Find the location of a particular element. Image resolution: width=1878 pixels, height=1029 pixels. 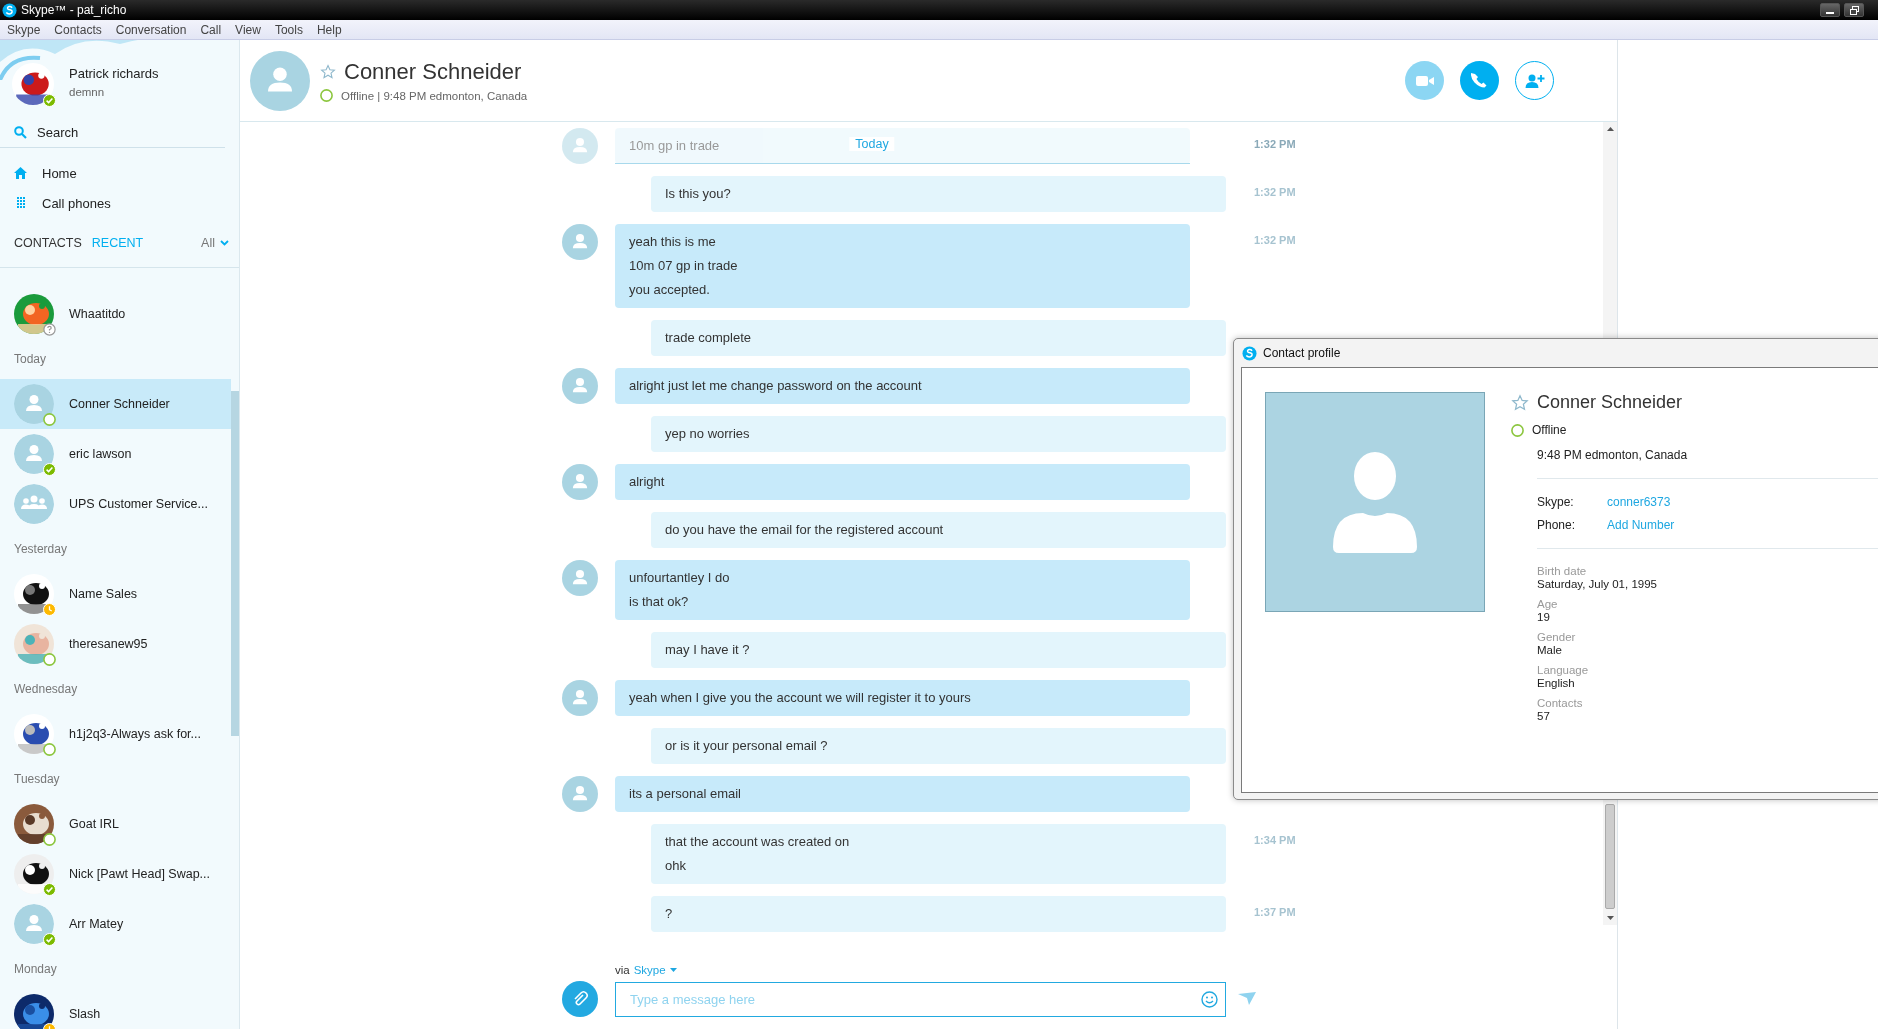

message-bubble: its a personal email is located at coordinates (902, 794).